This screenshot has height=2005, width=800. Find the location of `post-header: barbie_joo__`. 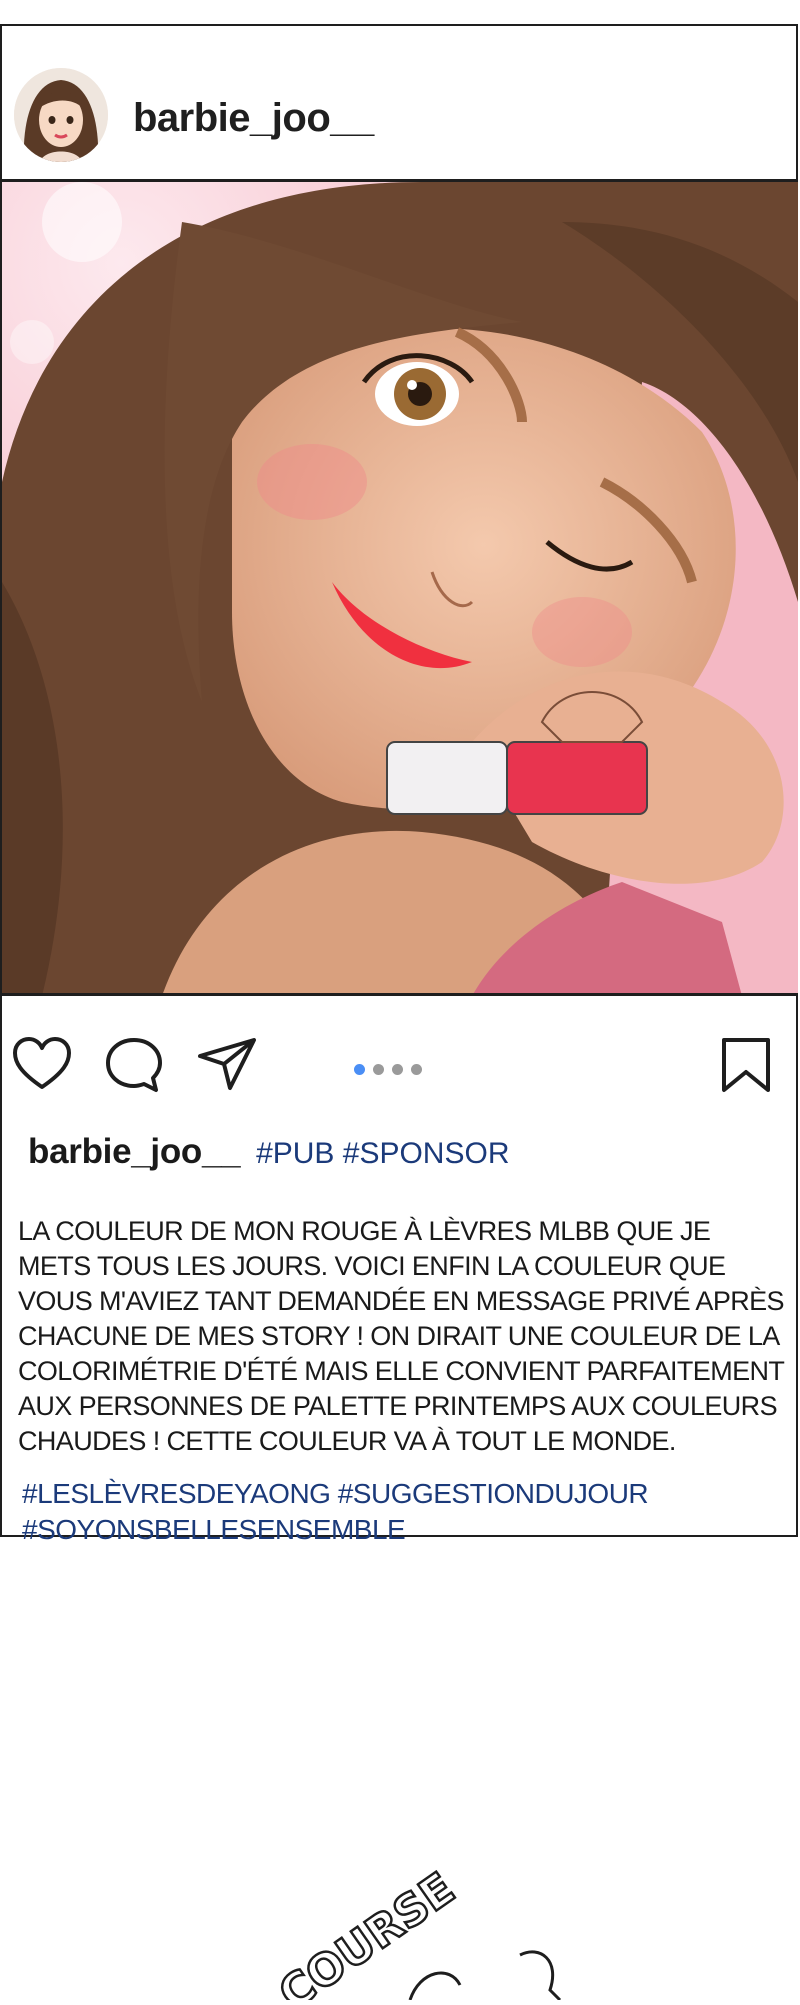

post-header: barbie_joo__ is located at coordinates (399, 104).